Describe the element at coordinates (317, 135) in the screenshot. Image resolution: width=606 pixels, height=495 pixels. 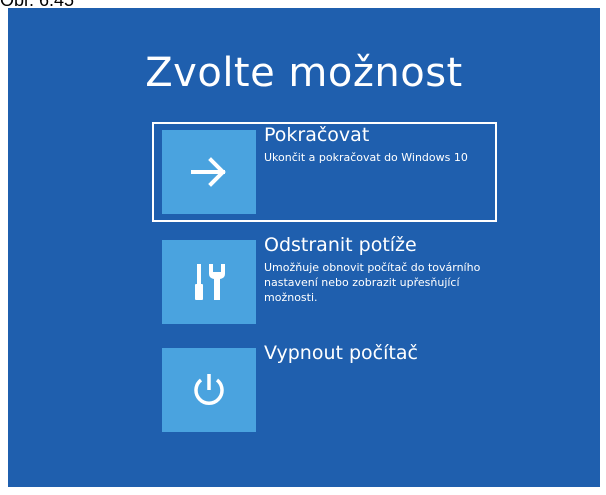
I see `continue-title: Pokračovat` at that location.